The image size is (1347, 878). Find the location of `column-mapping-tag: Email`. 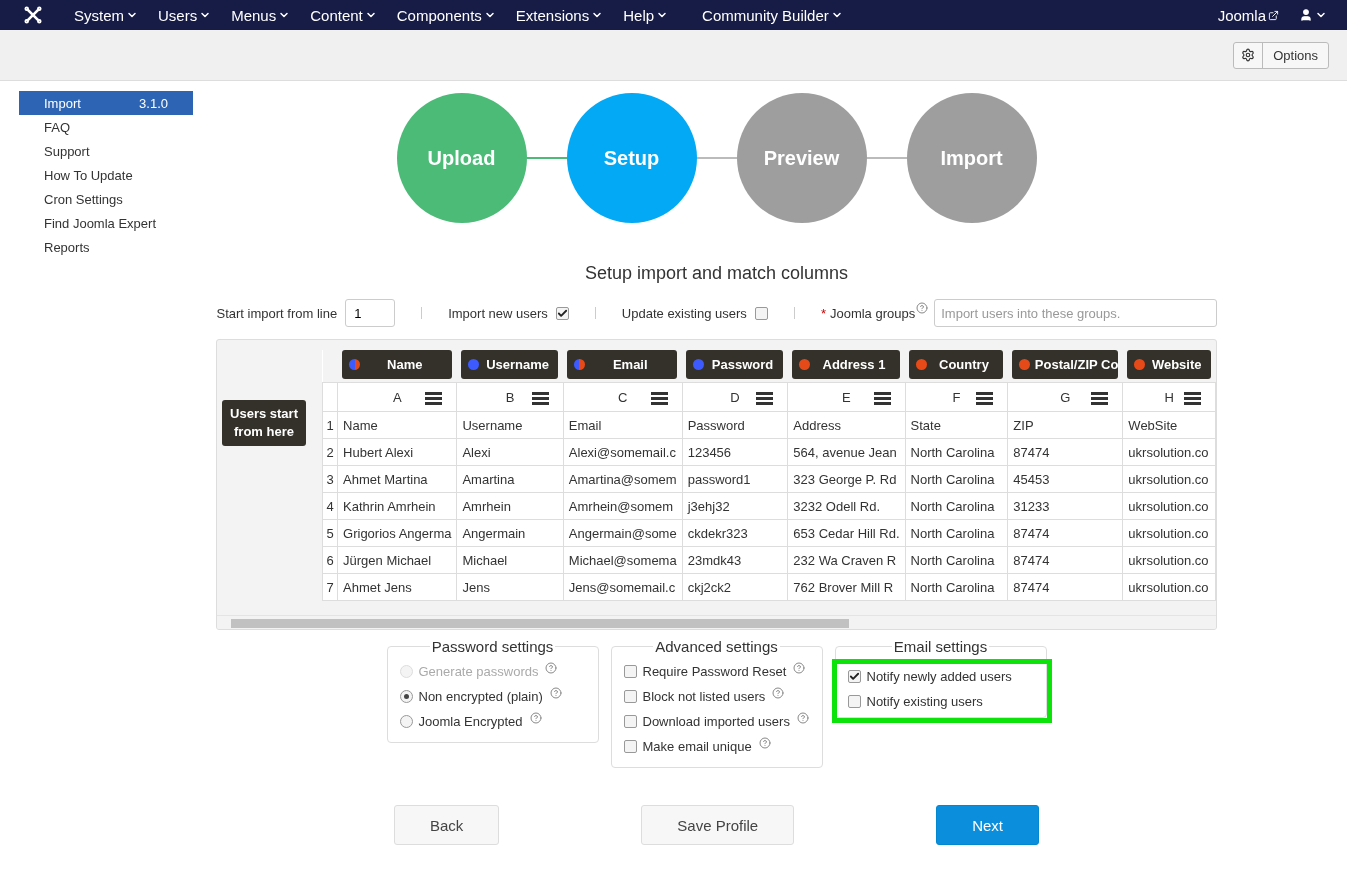

column-mapping-tag: Email is located at coordinates (622, 364).